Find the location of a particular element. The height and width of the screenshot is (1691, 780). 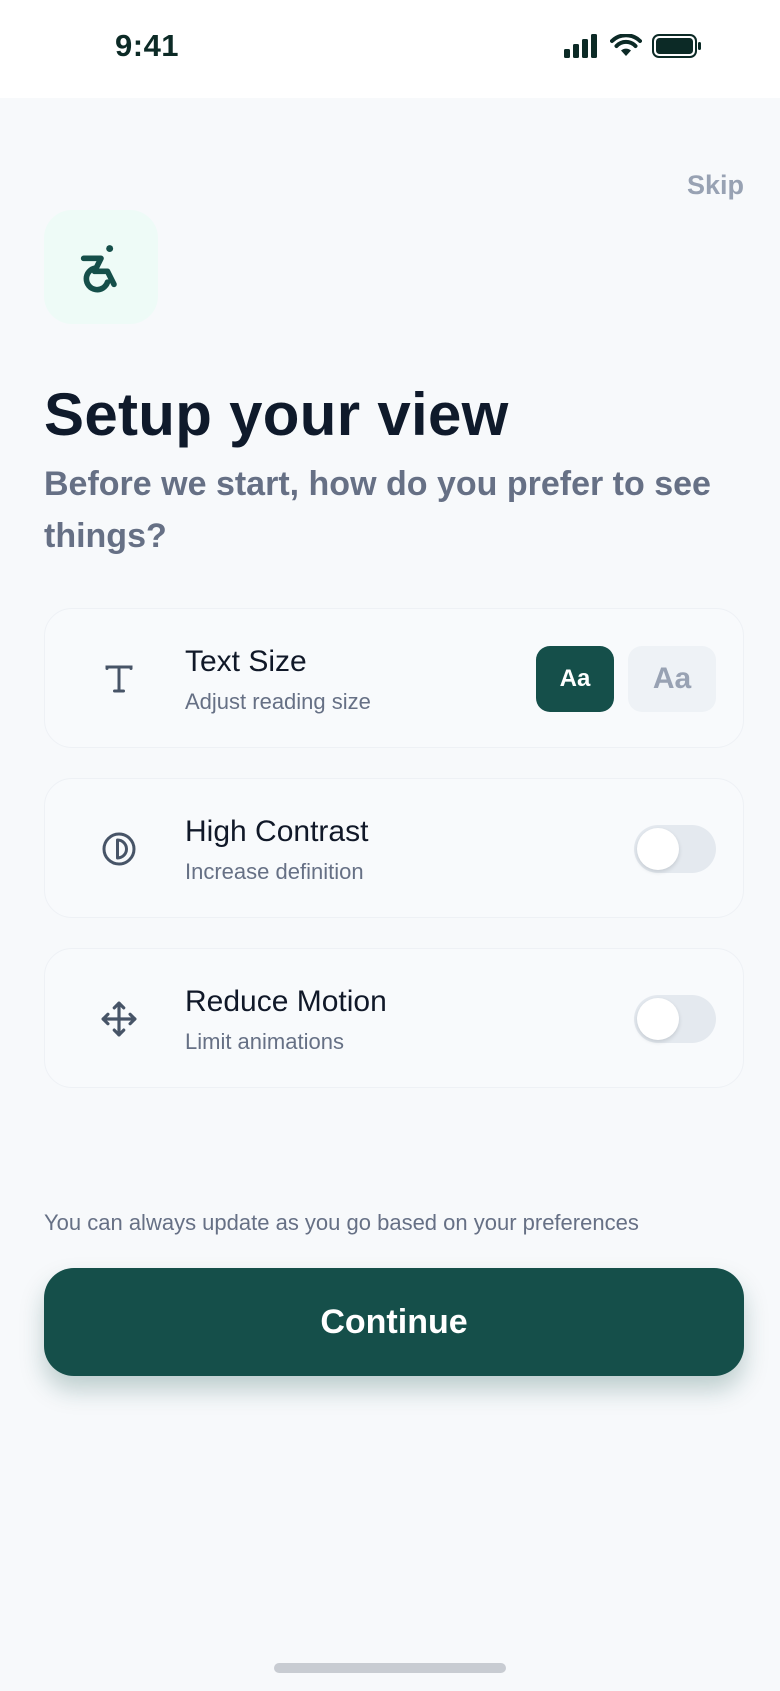

reduce-motion-subtitle: Limit animations is located at coordinates (264, 1041).